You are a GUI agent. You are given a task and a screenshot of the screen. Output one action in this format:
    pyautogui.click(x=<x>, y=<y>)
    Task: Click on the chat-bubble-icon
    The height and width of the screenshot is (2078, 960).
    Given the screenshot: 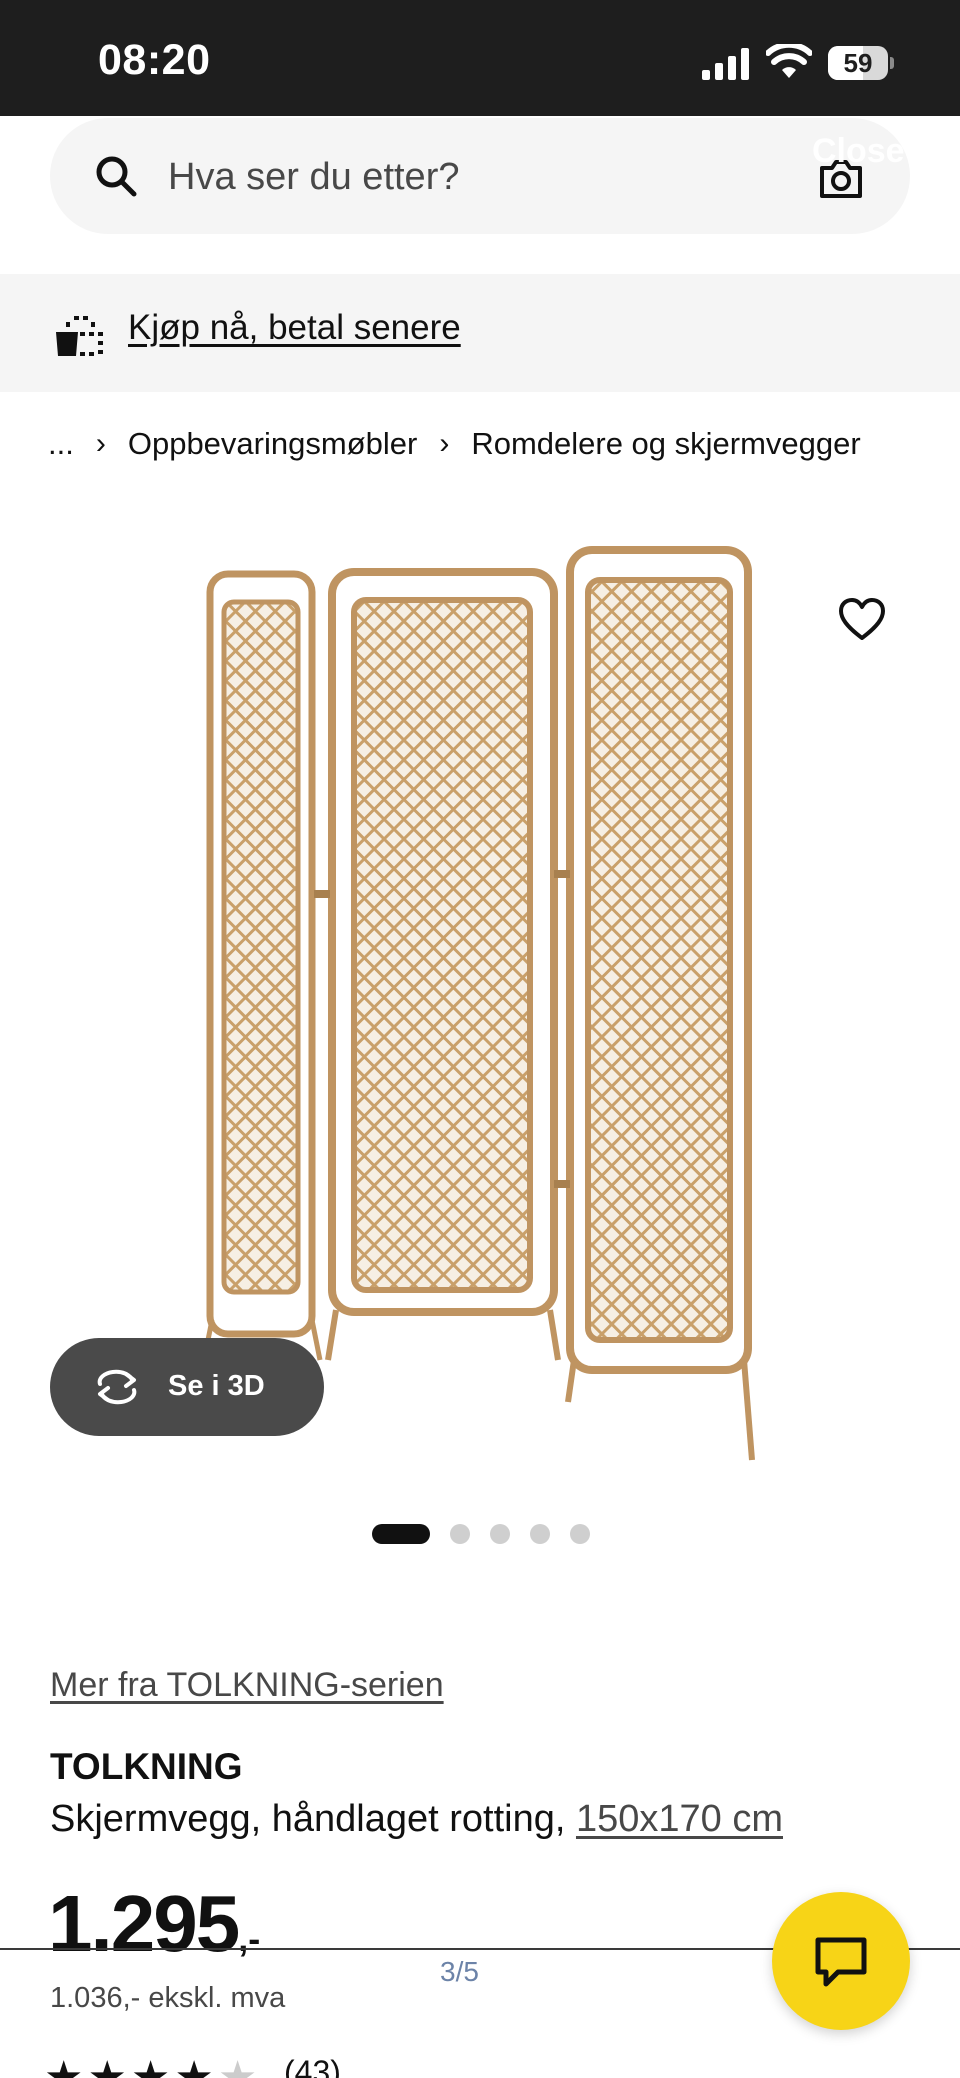 What is the action you would take?
    pyautogui.click(x=841, y=1962)
    